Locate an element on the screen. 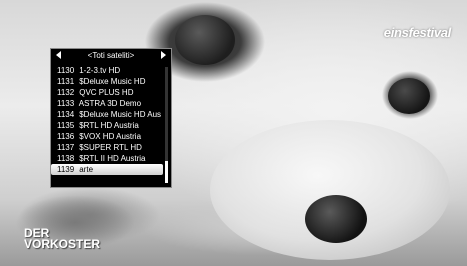 The width and height of the screenshot is (467, 266). channel-number: 1139 is located at coordinates (66, 169).